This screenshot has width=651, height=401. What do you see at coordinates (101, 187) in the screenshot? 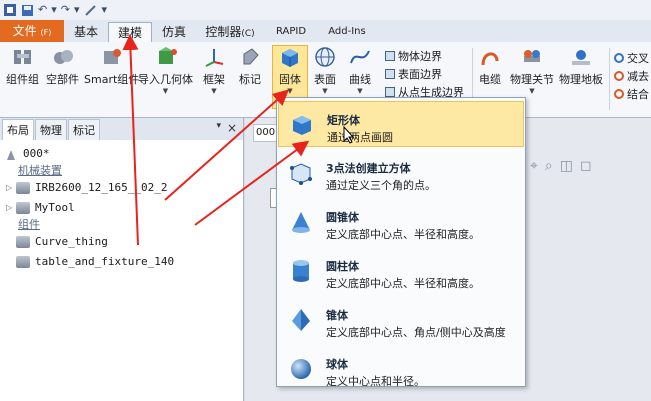
I see `robot-label: IRB2600_12_165__02_2` at bounding box center [101, 187].